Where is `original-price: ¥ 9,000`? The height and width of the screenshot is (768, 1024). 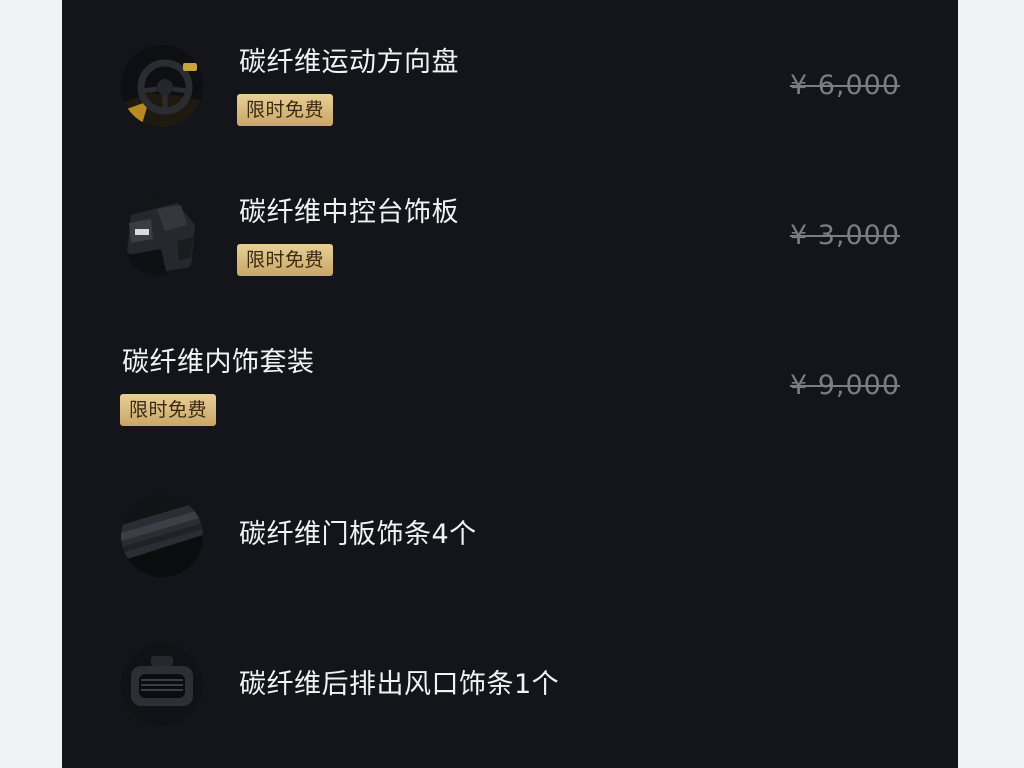 original-price: ¥ 9,000 is located at coordinates (844, 385).